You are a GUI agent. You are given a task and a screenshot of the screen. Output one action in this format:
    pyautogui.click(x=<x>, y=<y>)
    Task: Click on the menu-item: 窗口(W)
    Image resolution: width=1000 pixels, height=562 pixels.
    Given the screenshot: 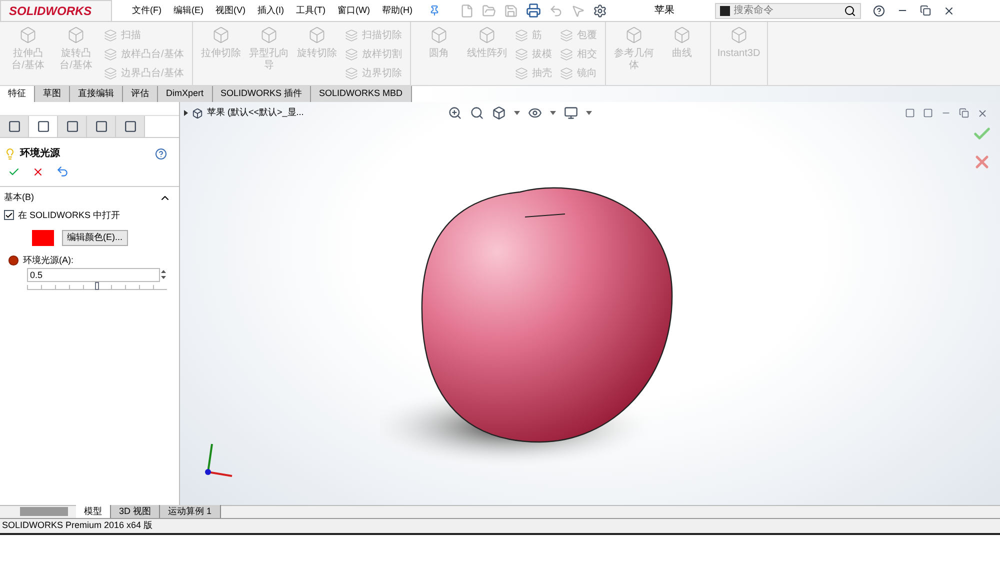 What is the action you would take?
    pyautogui.click(x=354, y=11)
    